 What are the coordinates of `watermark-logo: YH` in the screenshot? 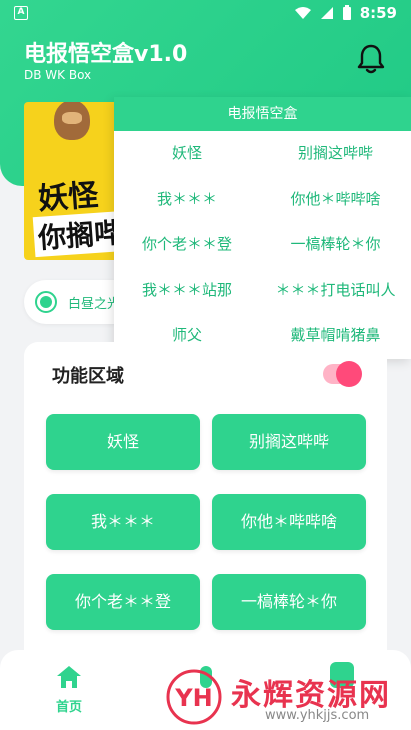 It's located at (194, 697).